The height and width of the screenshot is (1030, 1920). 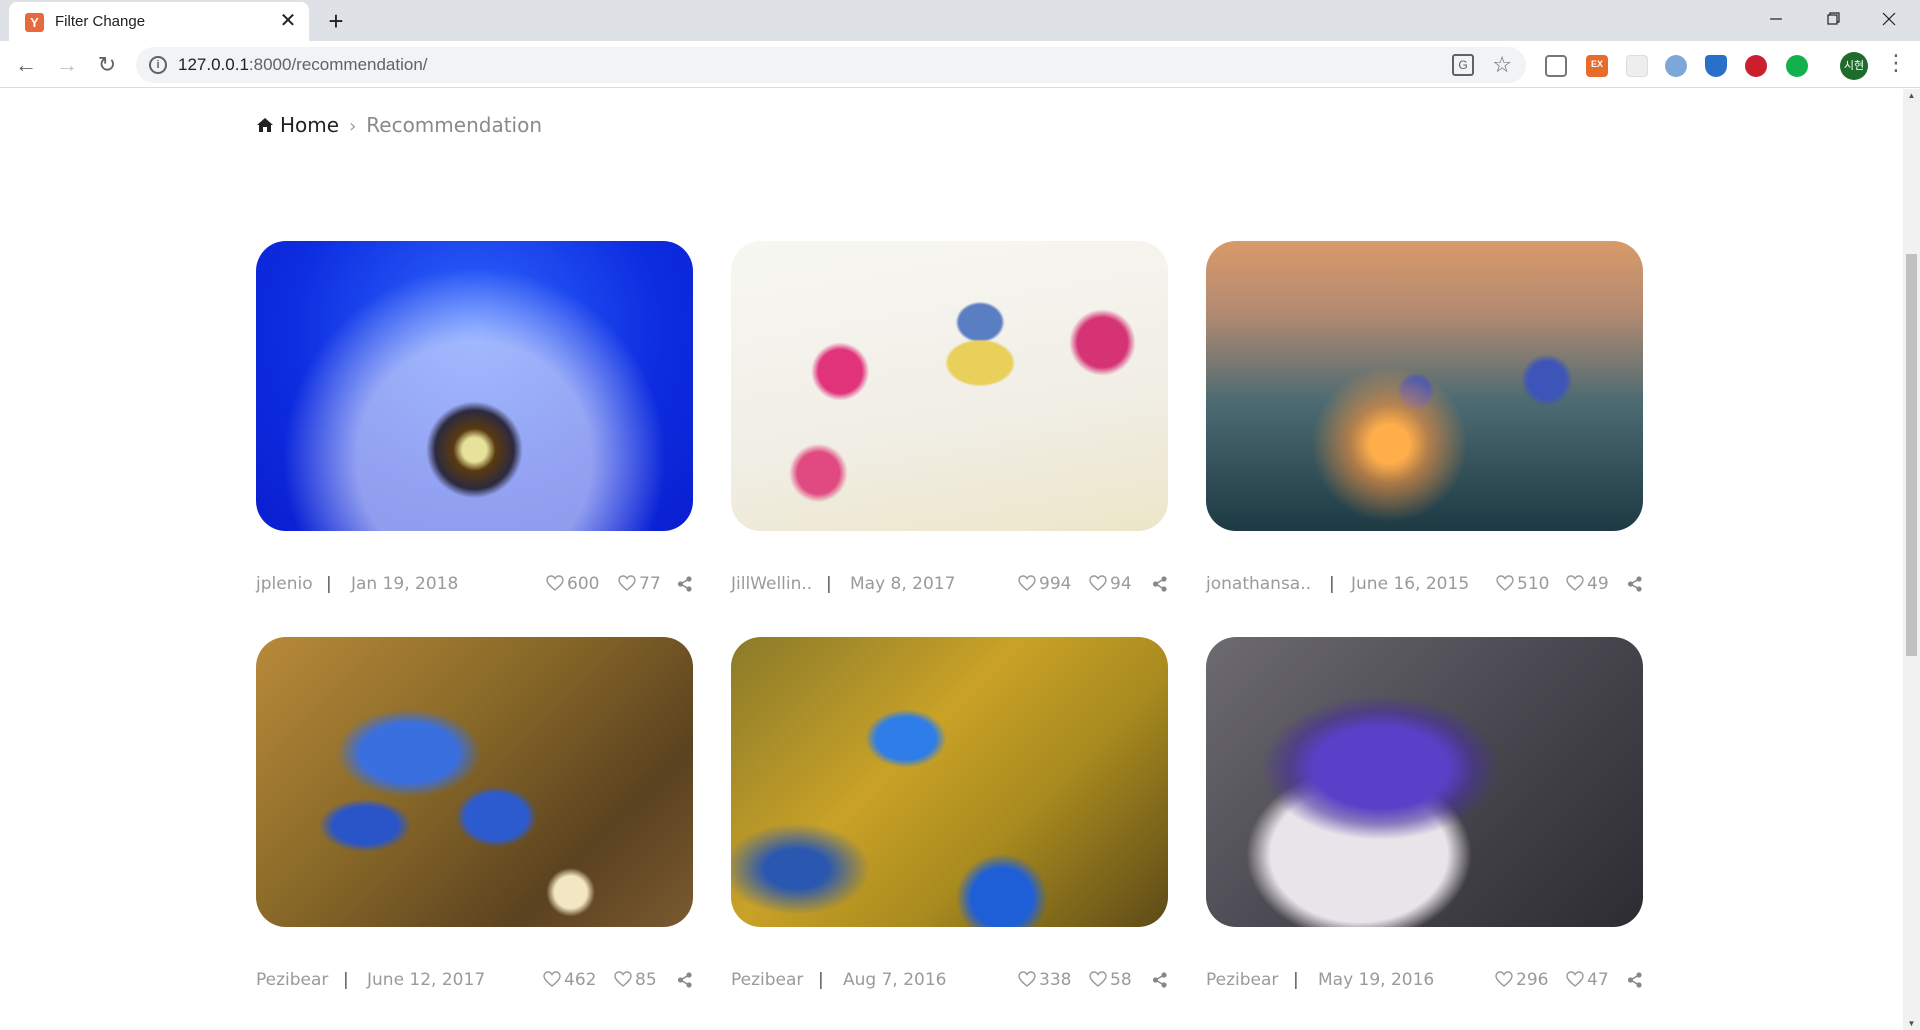 I want to click on browser-tab-strip: Y Filter Change ✕ +, so click(x=960, y=20).